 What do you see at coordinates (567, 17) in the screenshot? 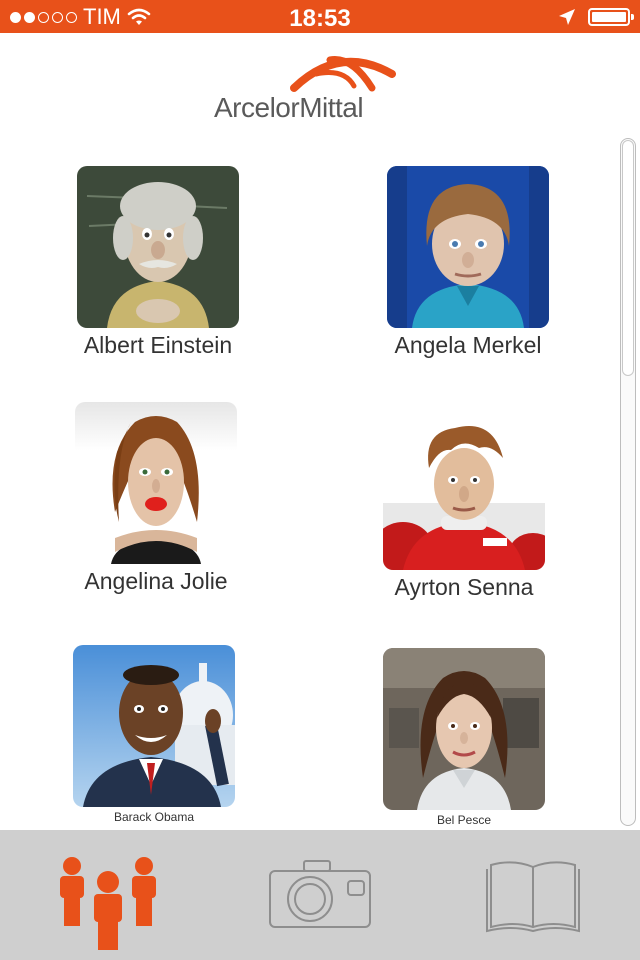
I see `location-arrow-icon` at bounding box center [567, 17].